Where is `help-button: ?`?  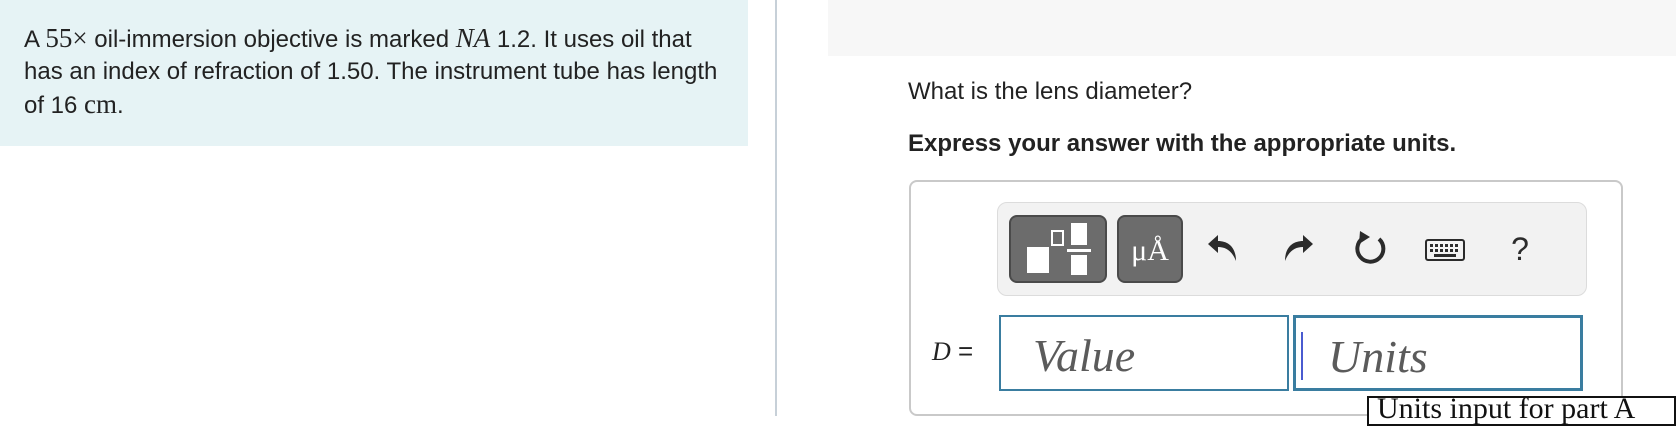
help-button: ? is located at coordinates (1520, 249).